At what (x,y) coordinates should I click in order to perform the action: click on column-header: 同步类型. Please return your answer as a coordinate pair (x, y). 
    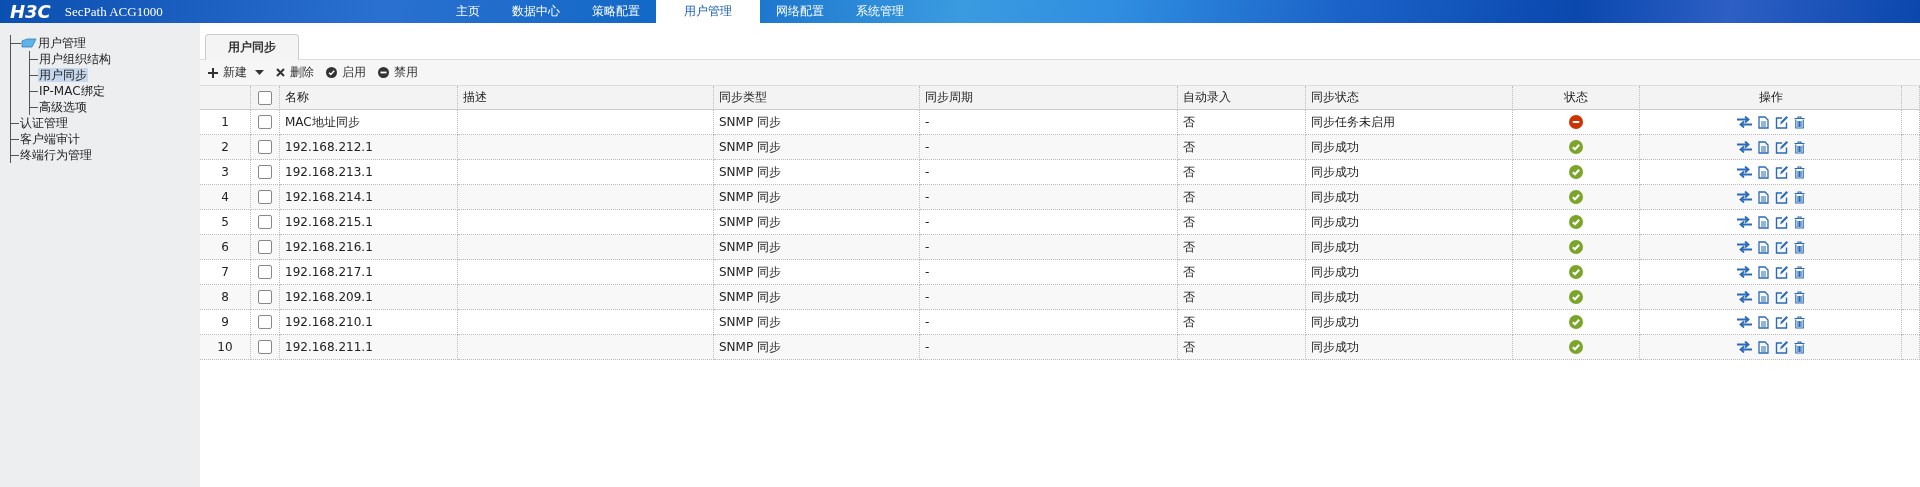
    Looking at the image, I should click on (817, 98).